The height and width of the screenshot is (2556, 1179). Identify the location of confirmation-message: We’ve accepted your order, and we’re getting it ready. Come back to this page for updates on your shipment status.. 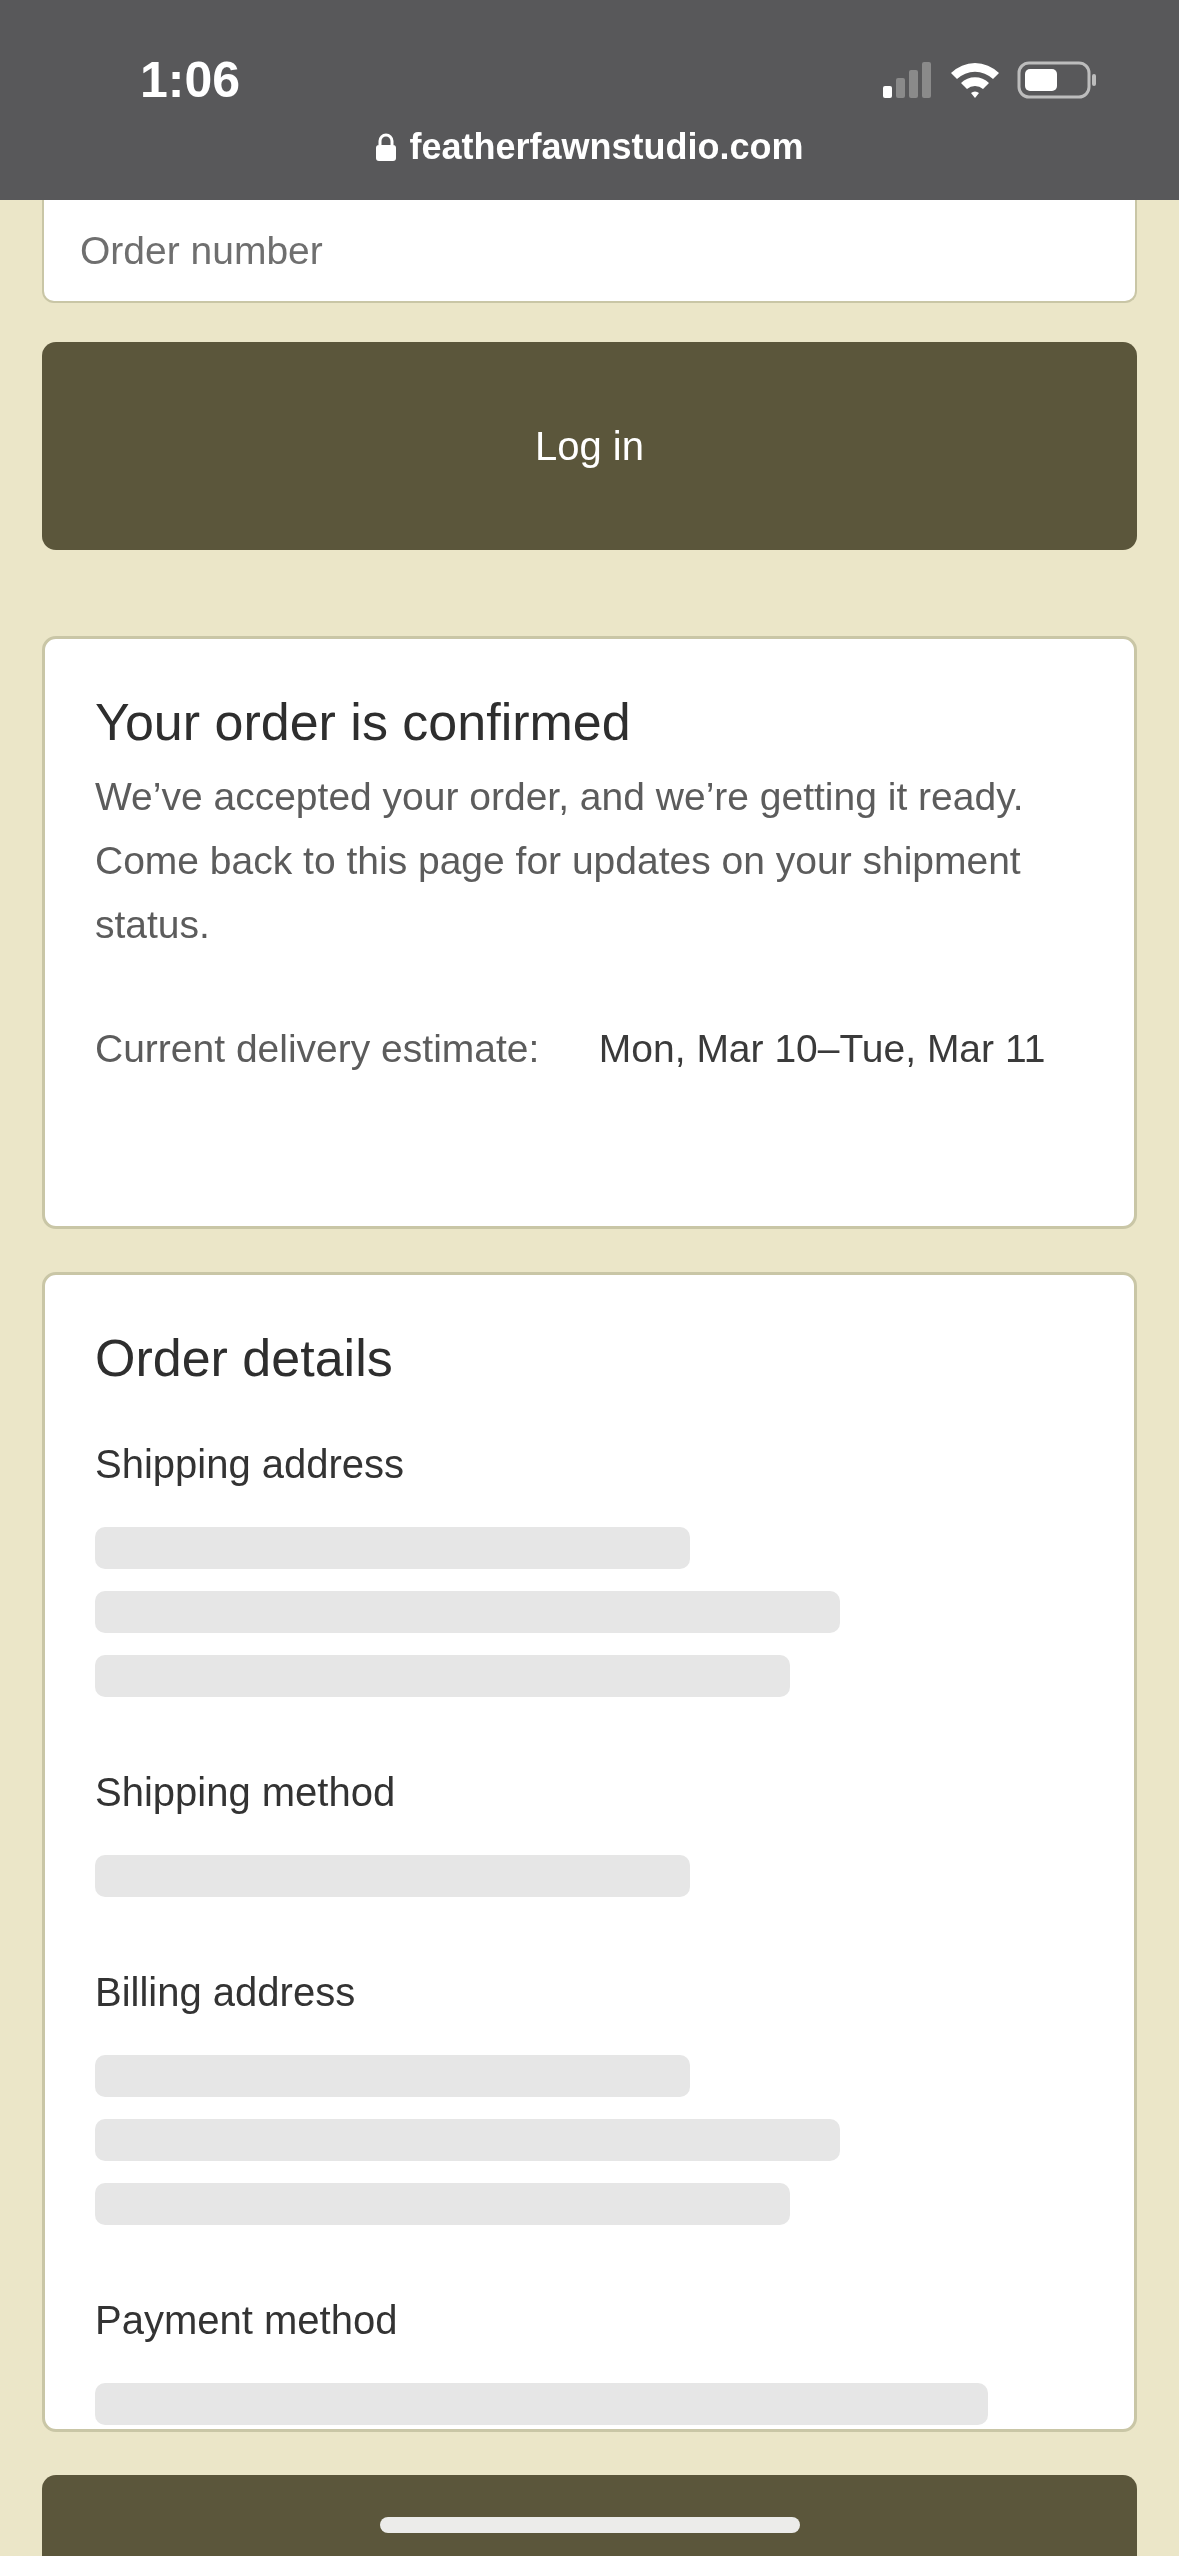
(560, 861).